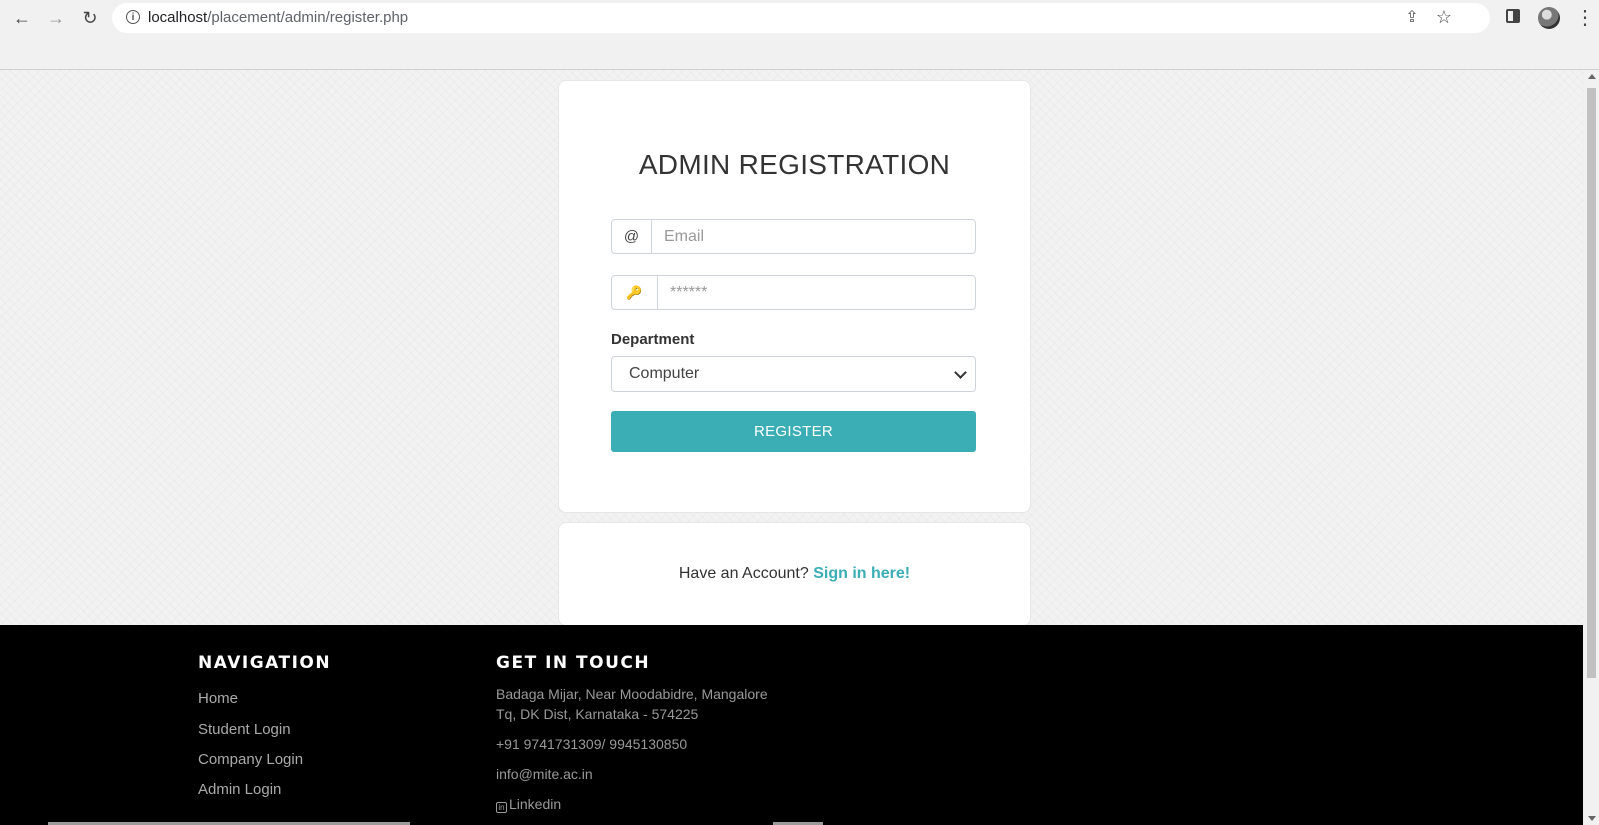 The height and width of the screenshot is (825, 1599). What do you see at coordinates (239, 789) in the screenshot?
I see `footer-link-admin-login: Admin Login` at bounding box center [239, 789].